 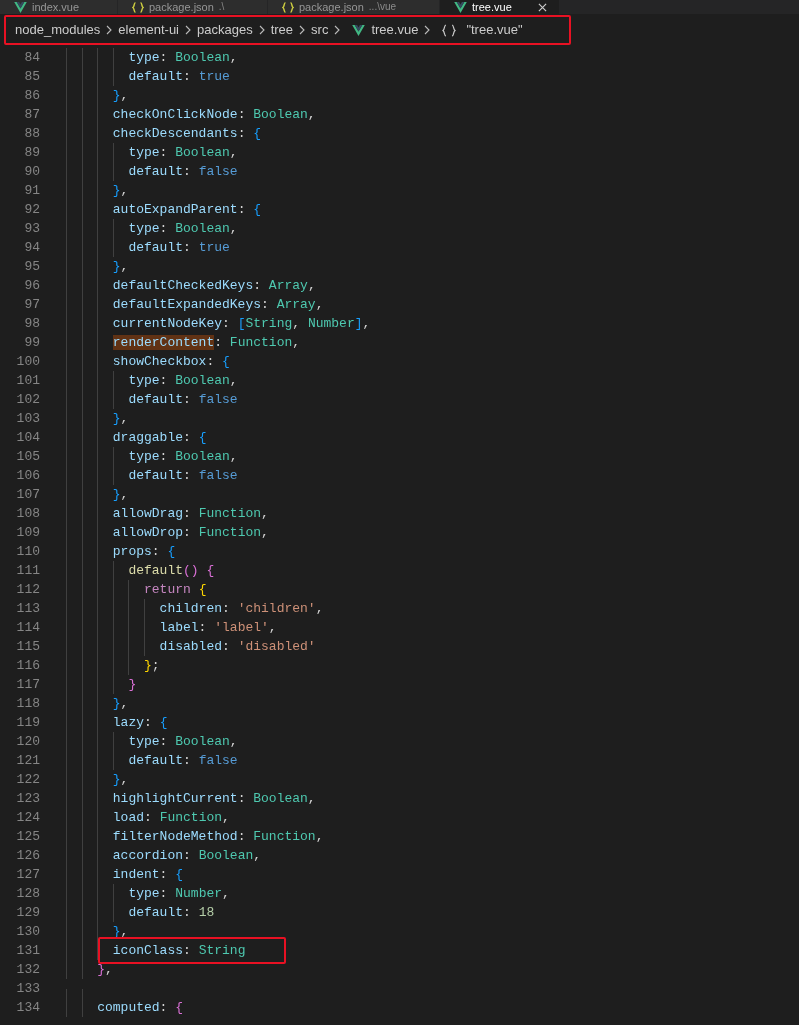 What do you see at coordinates (27, 627) in the screenshot?
I see `line-number: 114` at bounding box center [27, 627].